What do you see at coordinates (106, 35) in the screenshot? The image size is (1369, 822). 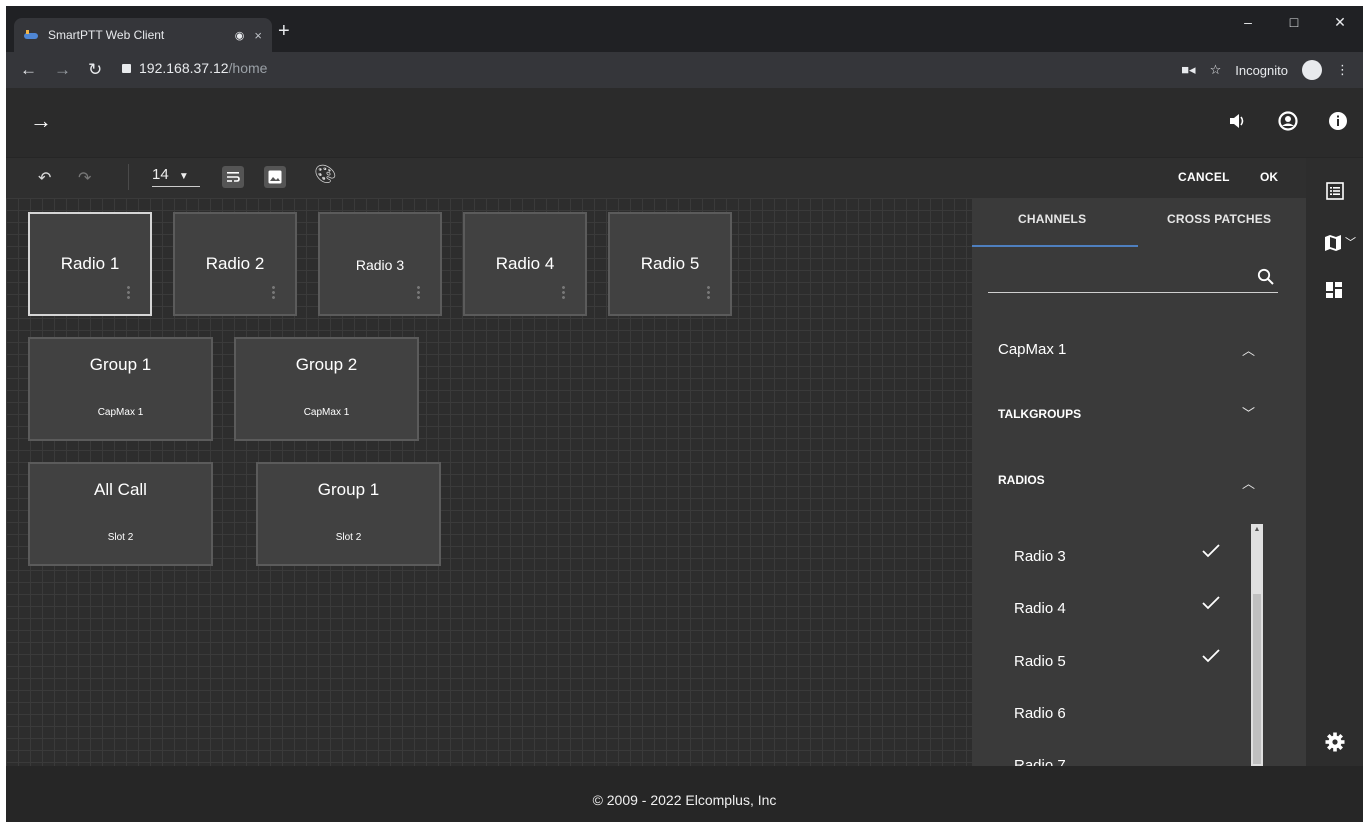 I see `browser-tab-title: SmartPTT Web Client` at bounding box center [106, 35].